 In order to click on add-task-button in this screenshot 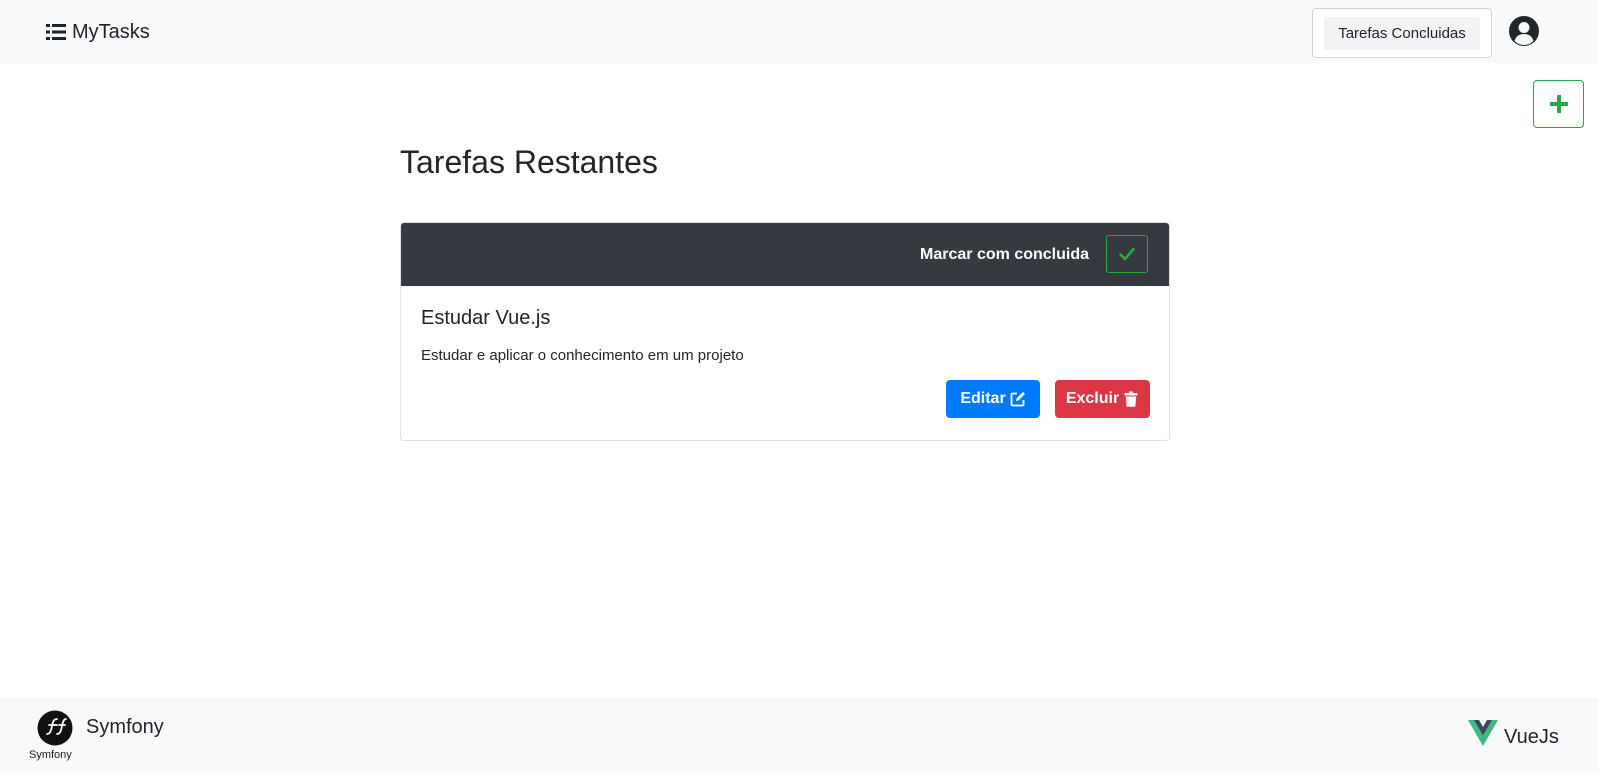, I will do `click(1558, 104)`.